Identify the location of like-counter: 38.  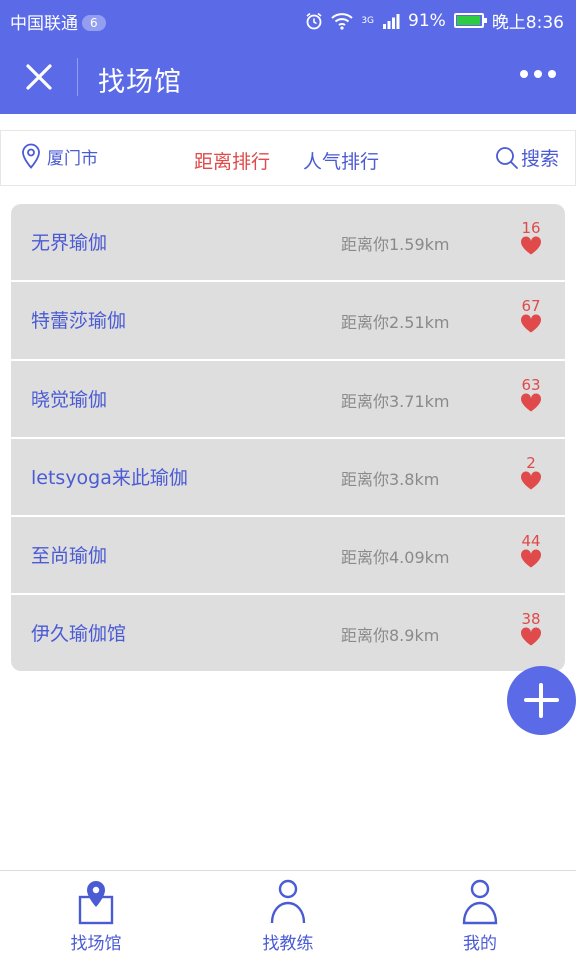
(531, 628).